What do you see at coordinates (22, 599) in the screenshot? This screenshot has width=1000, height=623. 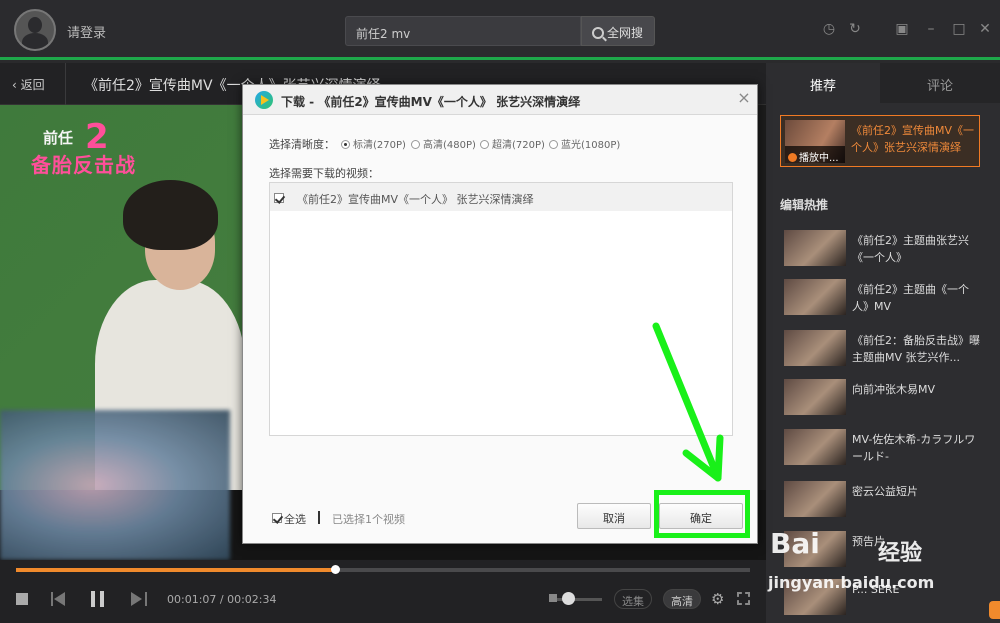 I see `stop-button` at bounding box center [22, 599].